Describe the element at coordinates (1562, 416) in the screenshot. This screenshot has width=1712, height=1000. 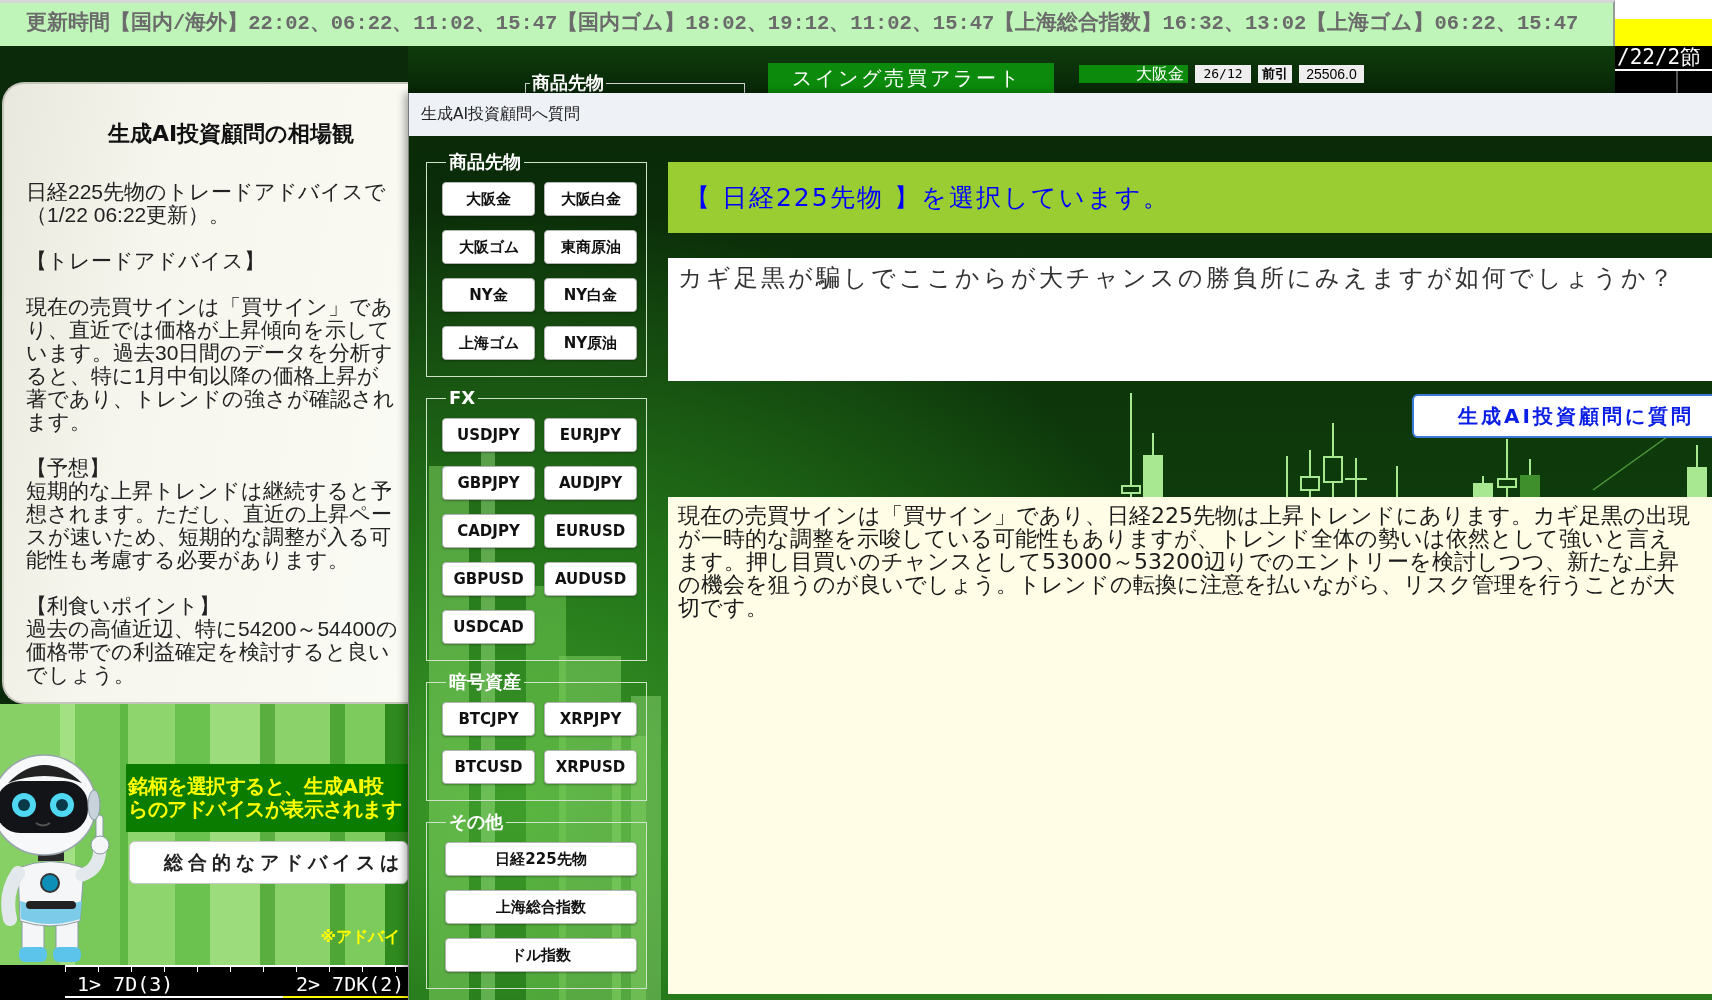
I see `ask-button: 生成AI投資顧問に質問` at that location.